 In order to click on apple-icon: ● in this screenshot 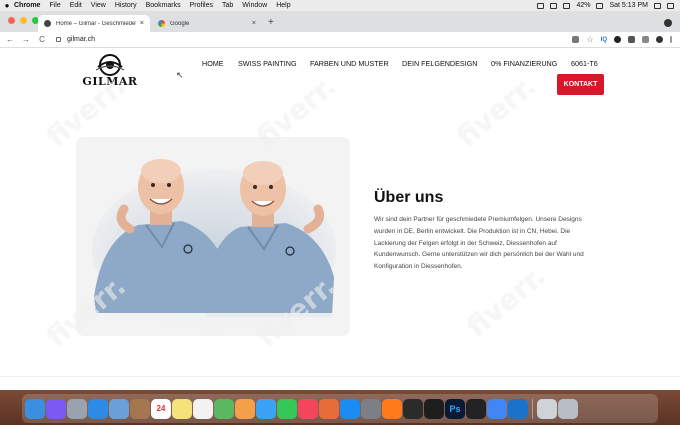, I will do `click(7, 5)`.